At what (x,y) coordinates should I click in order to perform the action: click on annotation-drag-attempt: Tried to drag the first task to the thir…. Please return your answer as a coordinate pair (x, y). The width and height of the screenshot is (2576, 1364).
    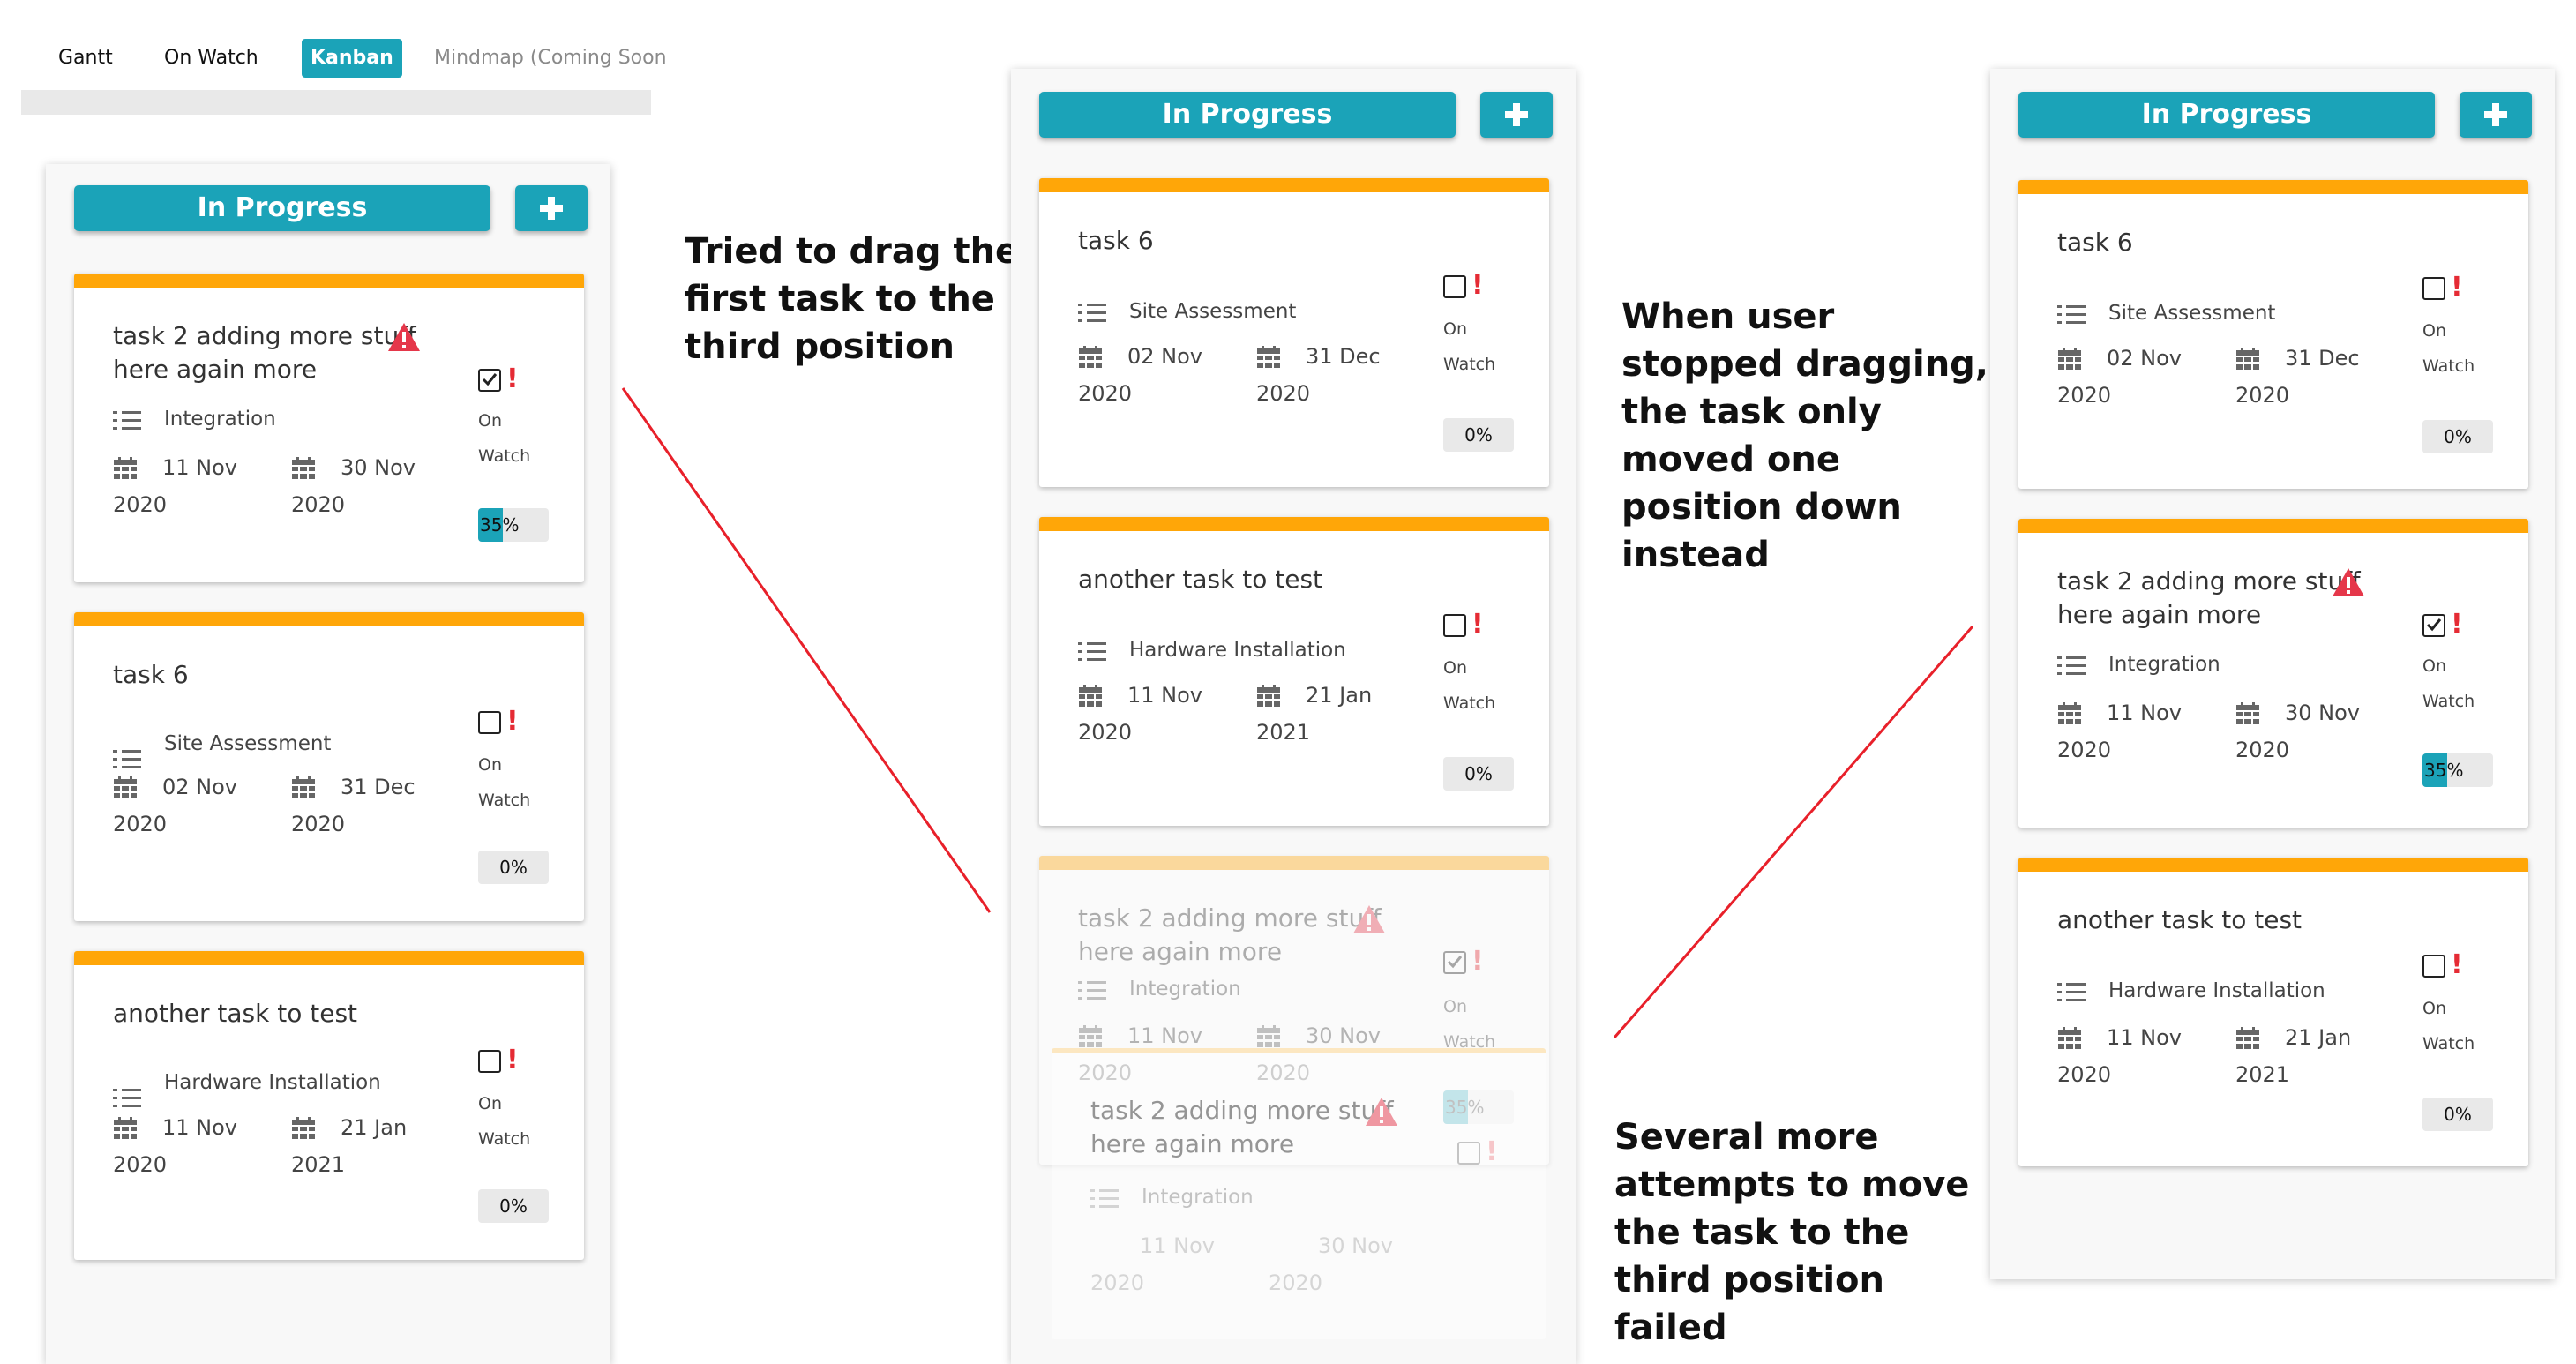
    Looking at the image, I should click on (853, 299).